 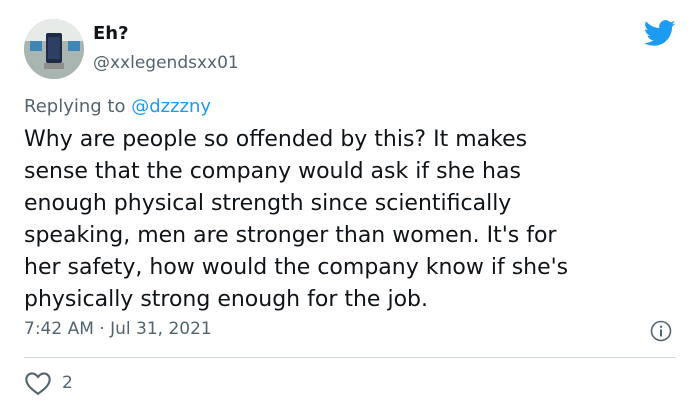 I want to click on avatar-image, so click(x=54, y=49).